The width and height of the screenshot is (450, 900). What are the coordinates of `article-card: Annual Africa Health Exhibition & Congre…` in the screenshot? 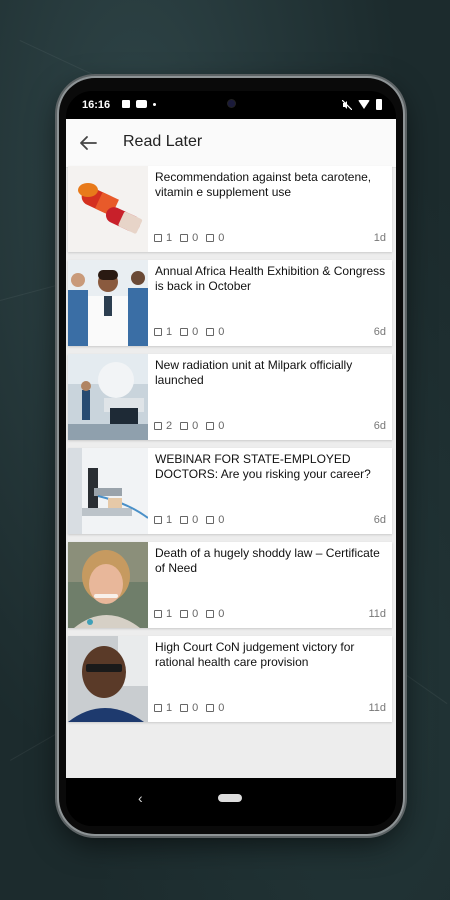 It's located at (230, 303).